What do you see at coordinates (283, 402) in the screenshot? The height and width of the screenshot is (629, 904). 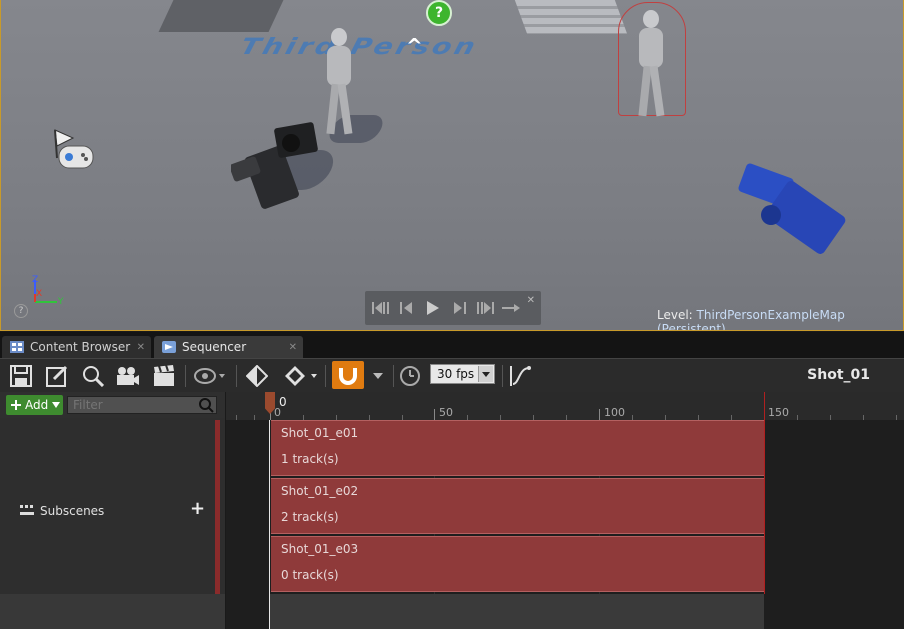 I see `current-frame: 0` at bounding box center [283, 402].